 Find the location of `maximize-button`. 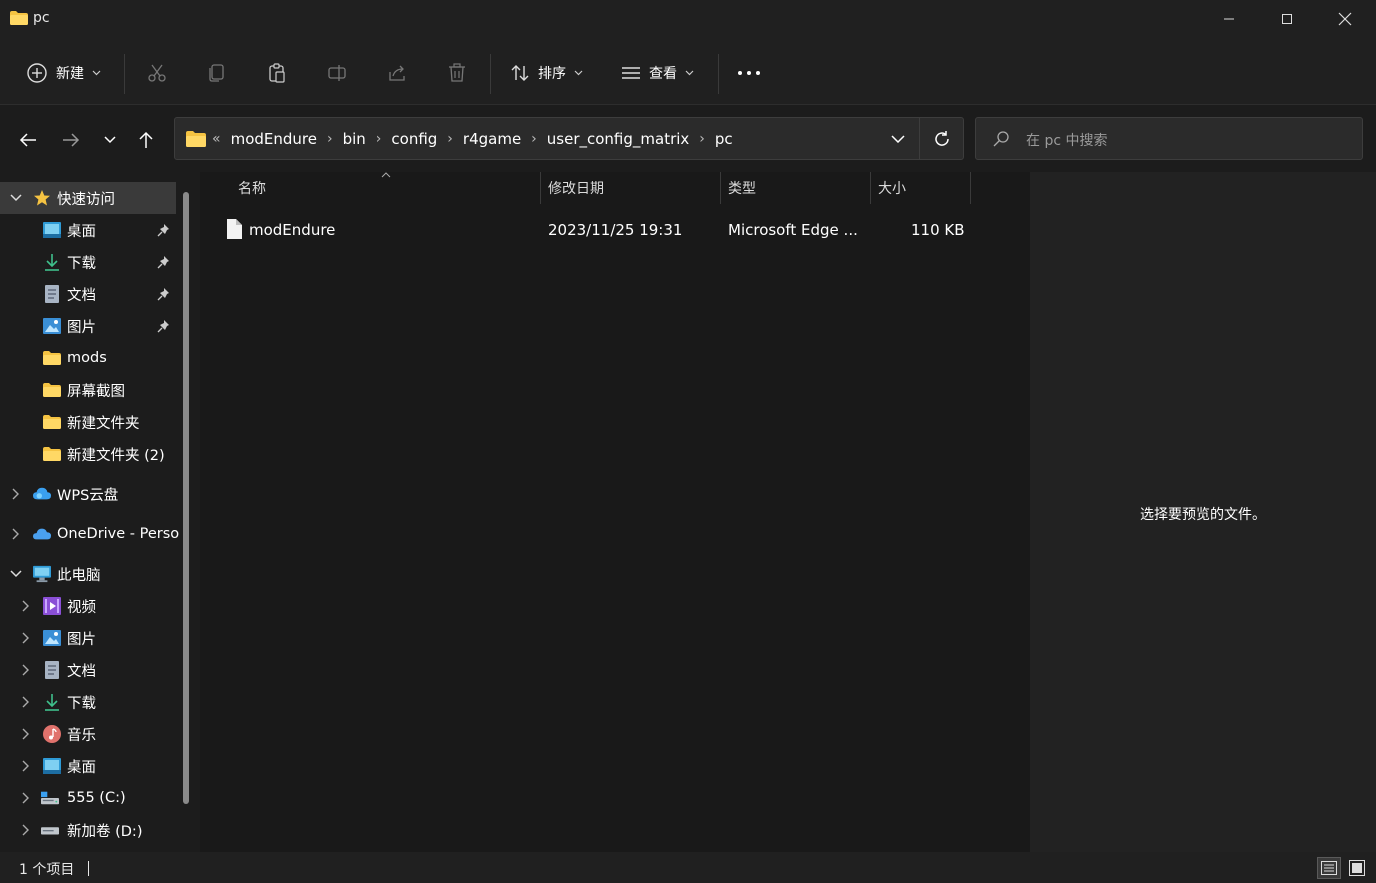

maximize-button is located at coordinates (1287, 19).